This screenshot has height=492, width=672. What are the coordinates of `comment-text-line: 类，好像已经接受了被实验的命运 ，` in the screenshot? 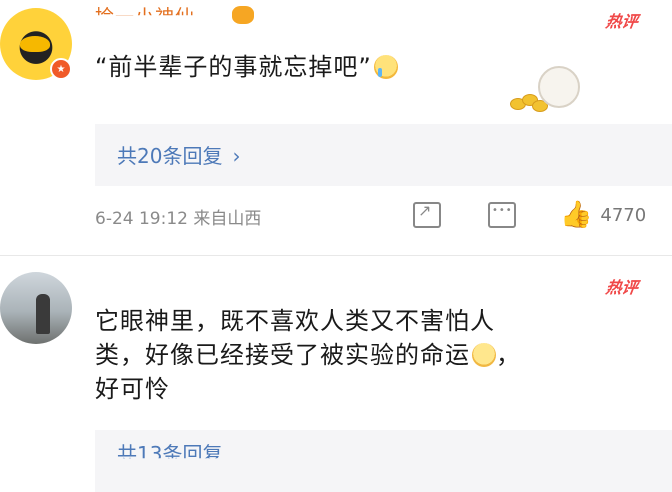 It's located at (355, 355).